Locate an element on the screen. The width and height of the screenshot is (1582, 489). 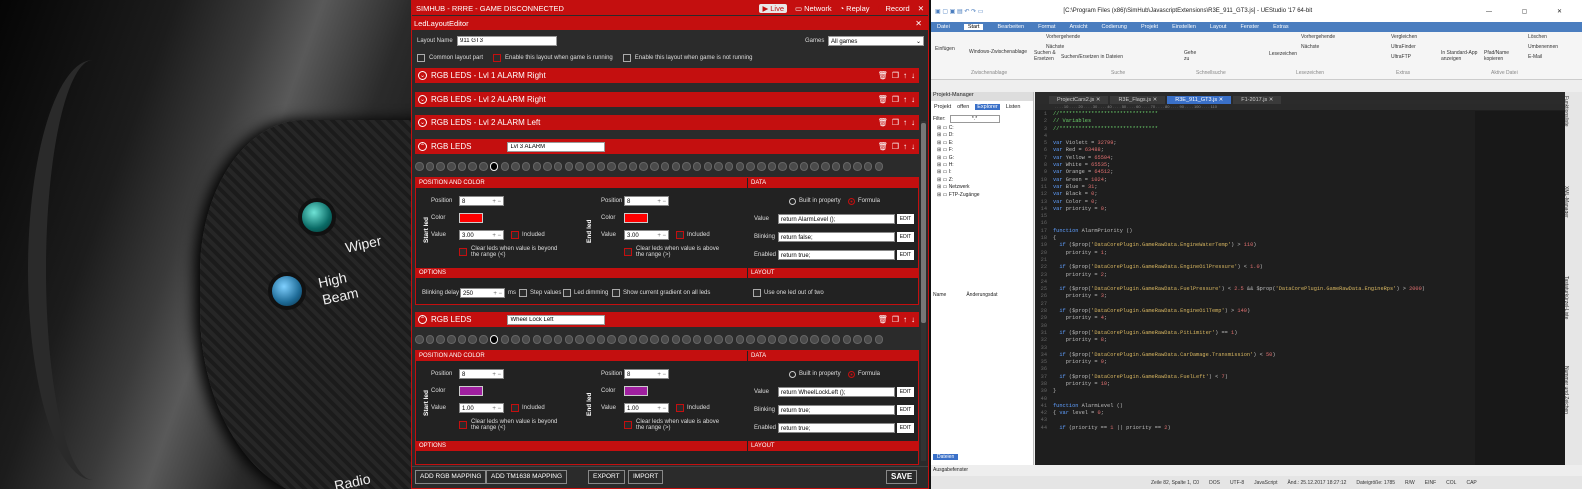
dateien-tab: Dateien is located at coordinates (946, 457).